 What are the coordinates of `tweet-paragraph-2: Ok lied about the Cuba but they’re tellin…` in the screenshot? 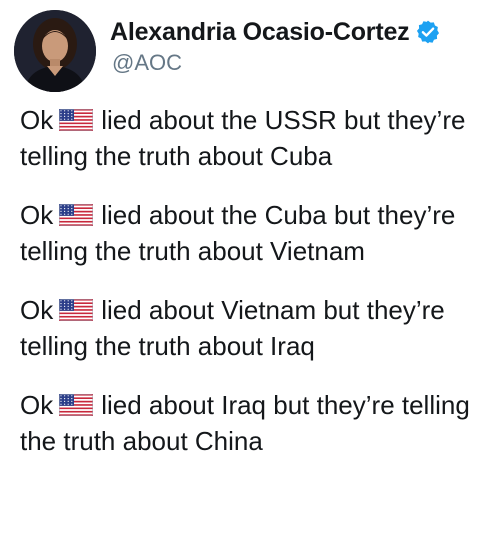 It's located at (250, 233).